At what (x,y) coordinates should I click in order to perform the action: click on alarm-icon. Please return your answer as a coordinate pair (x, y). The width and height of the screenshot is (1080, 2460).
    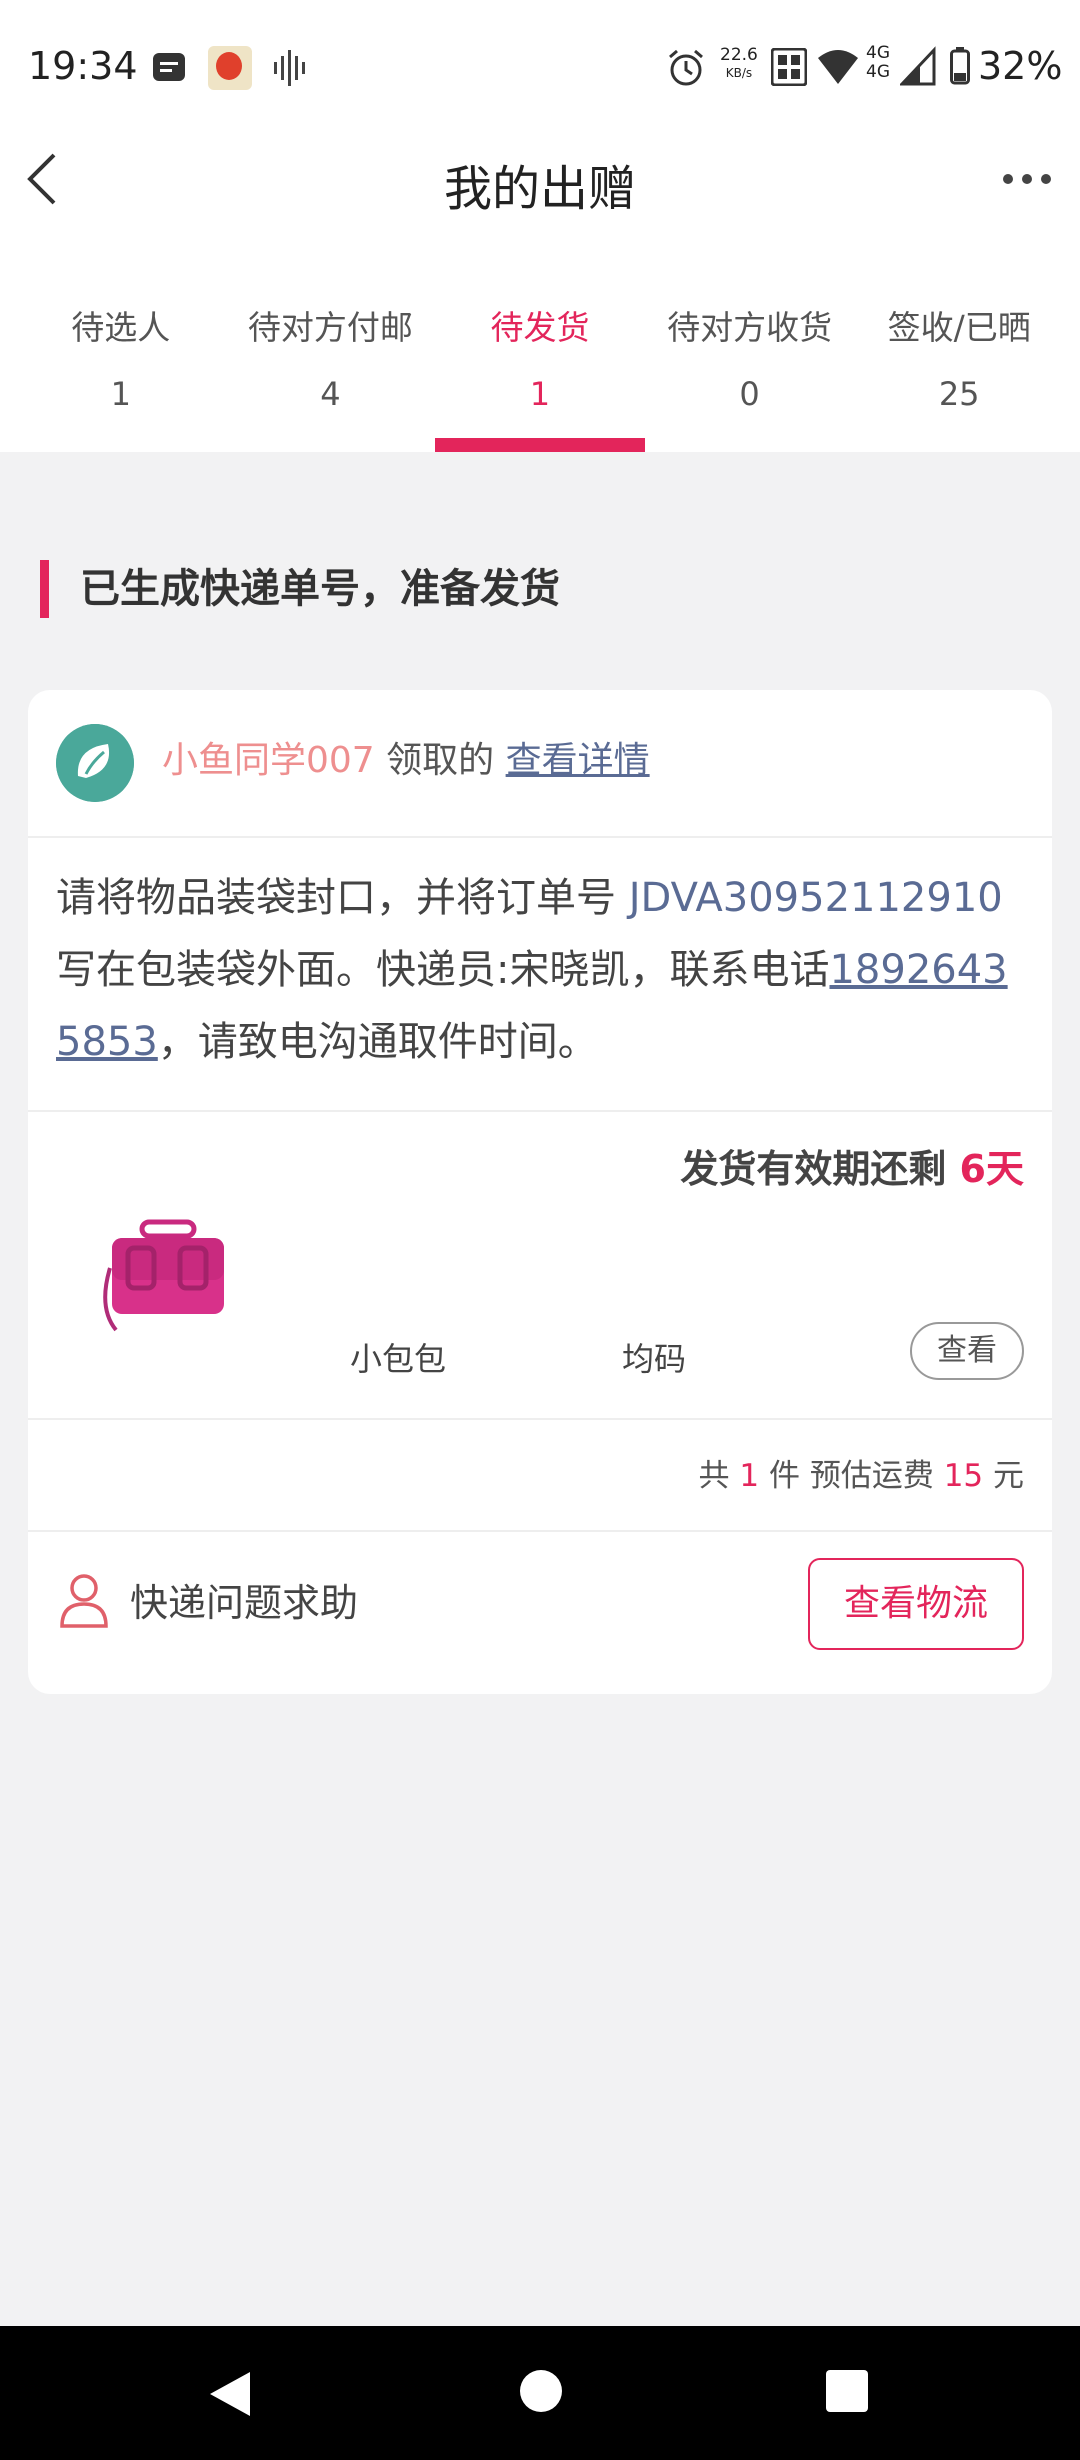
    Looking at the image, I should click on (686, 67).